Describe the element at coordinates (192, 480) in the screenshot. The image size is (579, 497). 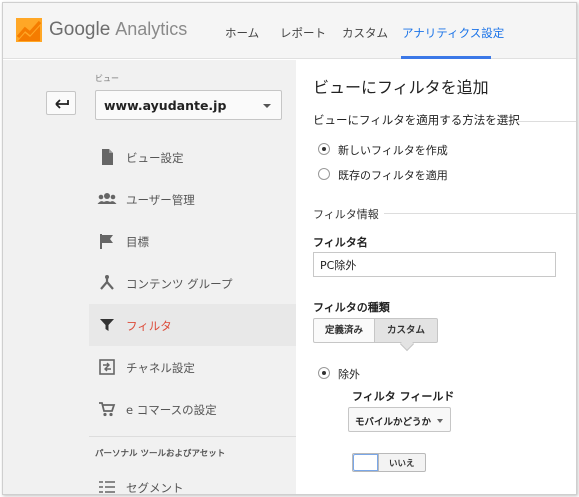
I see `sidebar-item-segments: セグメント` at that location.